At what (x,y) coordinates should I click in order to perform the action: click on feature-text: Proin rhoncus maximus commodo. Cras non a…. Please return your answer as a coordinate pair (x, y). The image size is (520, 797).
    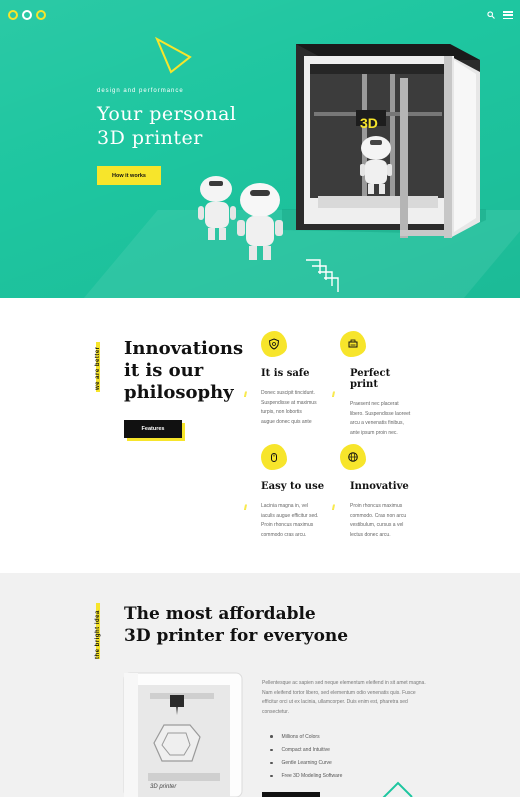
    Looking at the image, I should click on (378, 520).